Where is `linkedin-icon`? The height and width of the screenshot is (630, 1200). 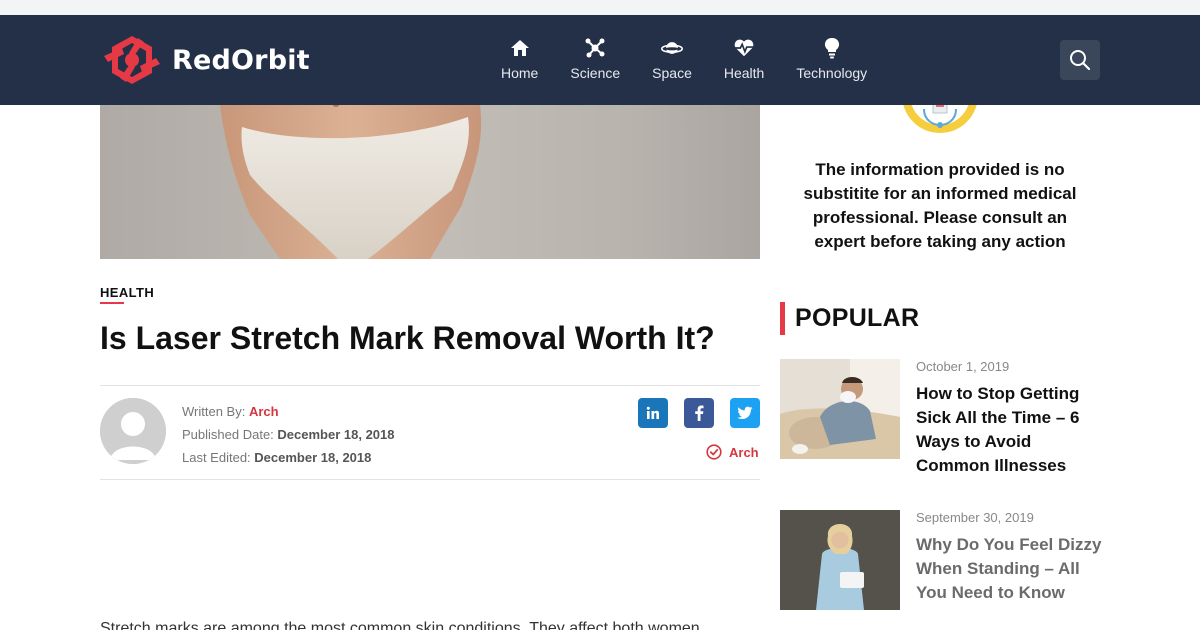
linkedin-icon is located at coordinates (652, 412).